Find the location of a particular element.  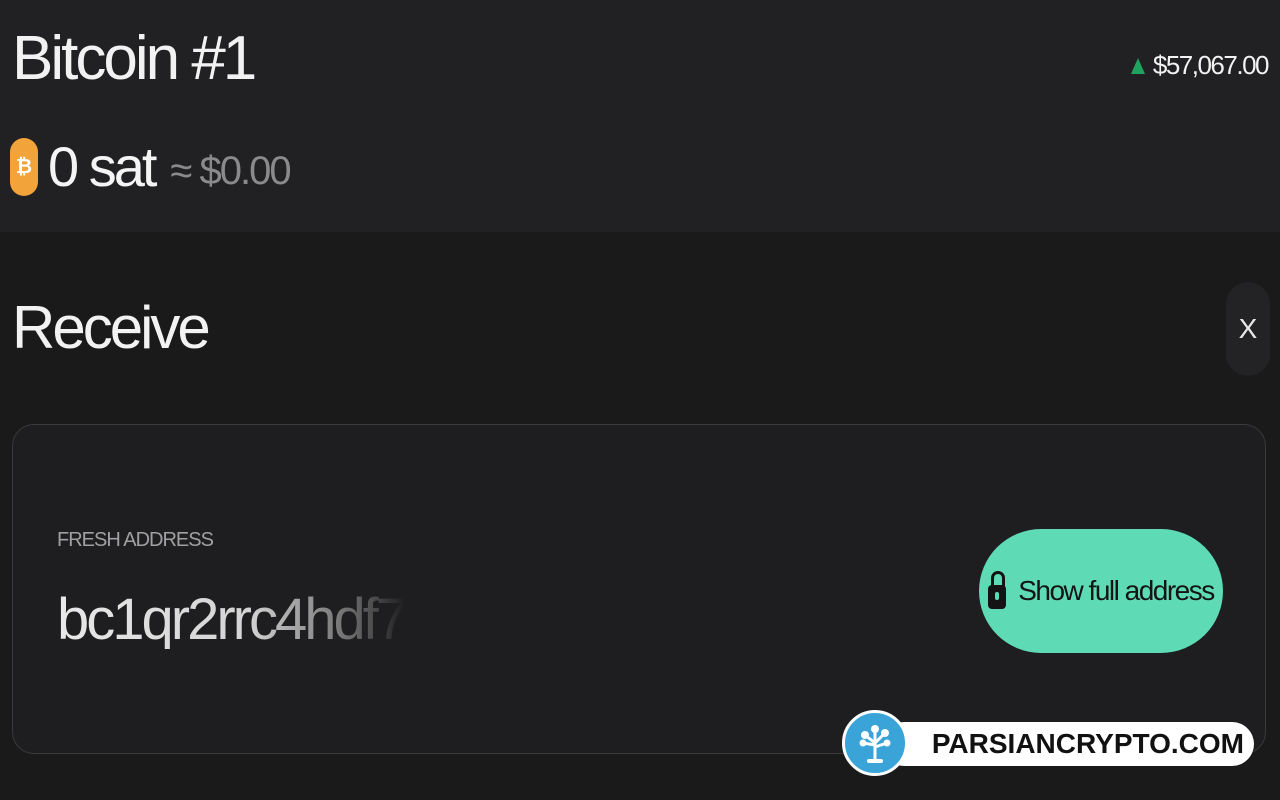

balance-amount: 0 sat is located at coordinates (102, 166).